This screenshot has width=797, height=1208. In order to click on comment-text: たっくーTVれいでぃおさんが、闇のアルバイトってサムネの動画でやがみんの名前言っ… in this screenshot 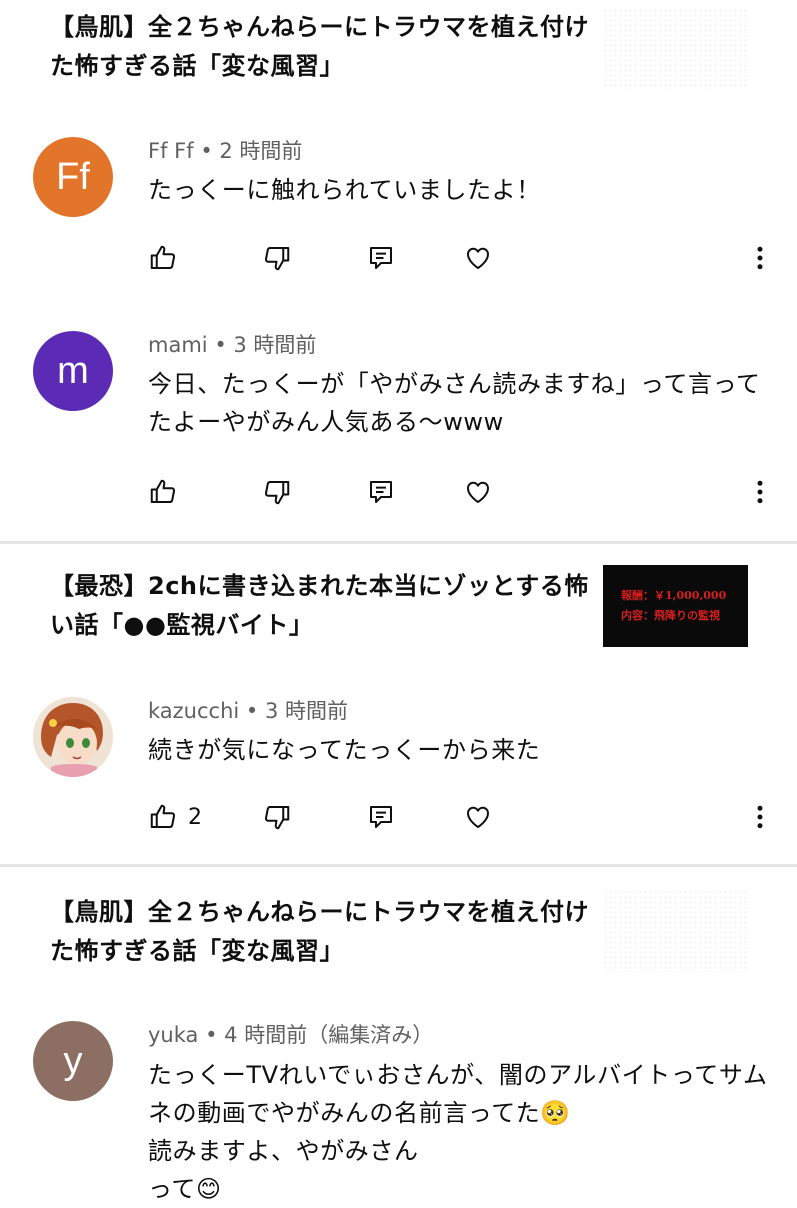, I will do `click(458, 1132)`.